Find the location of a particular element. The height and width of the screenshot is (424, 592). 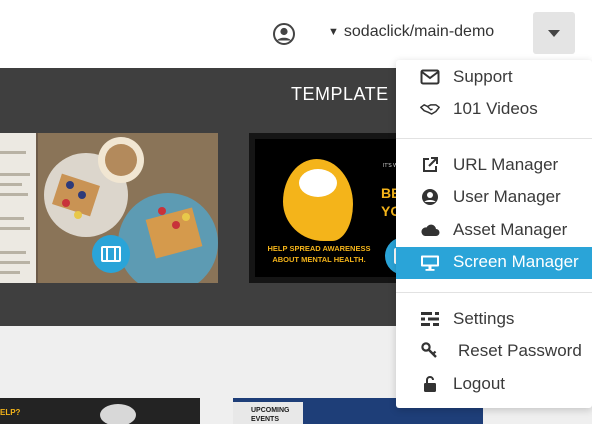

menu-item-asset-manager: Asset Manager is located at coordinates (494, 230).